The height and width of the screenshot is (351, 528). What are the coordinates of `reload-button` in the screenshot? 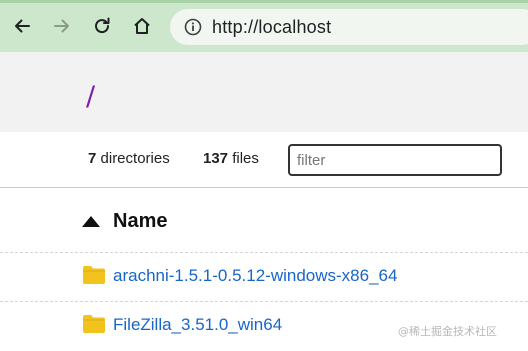 It's located at (102, 26).